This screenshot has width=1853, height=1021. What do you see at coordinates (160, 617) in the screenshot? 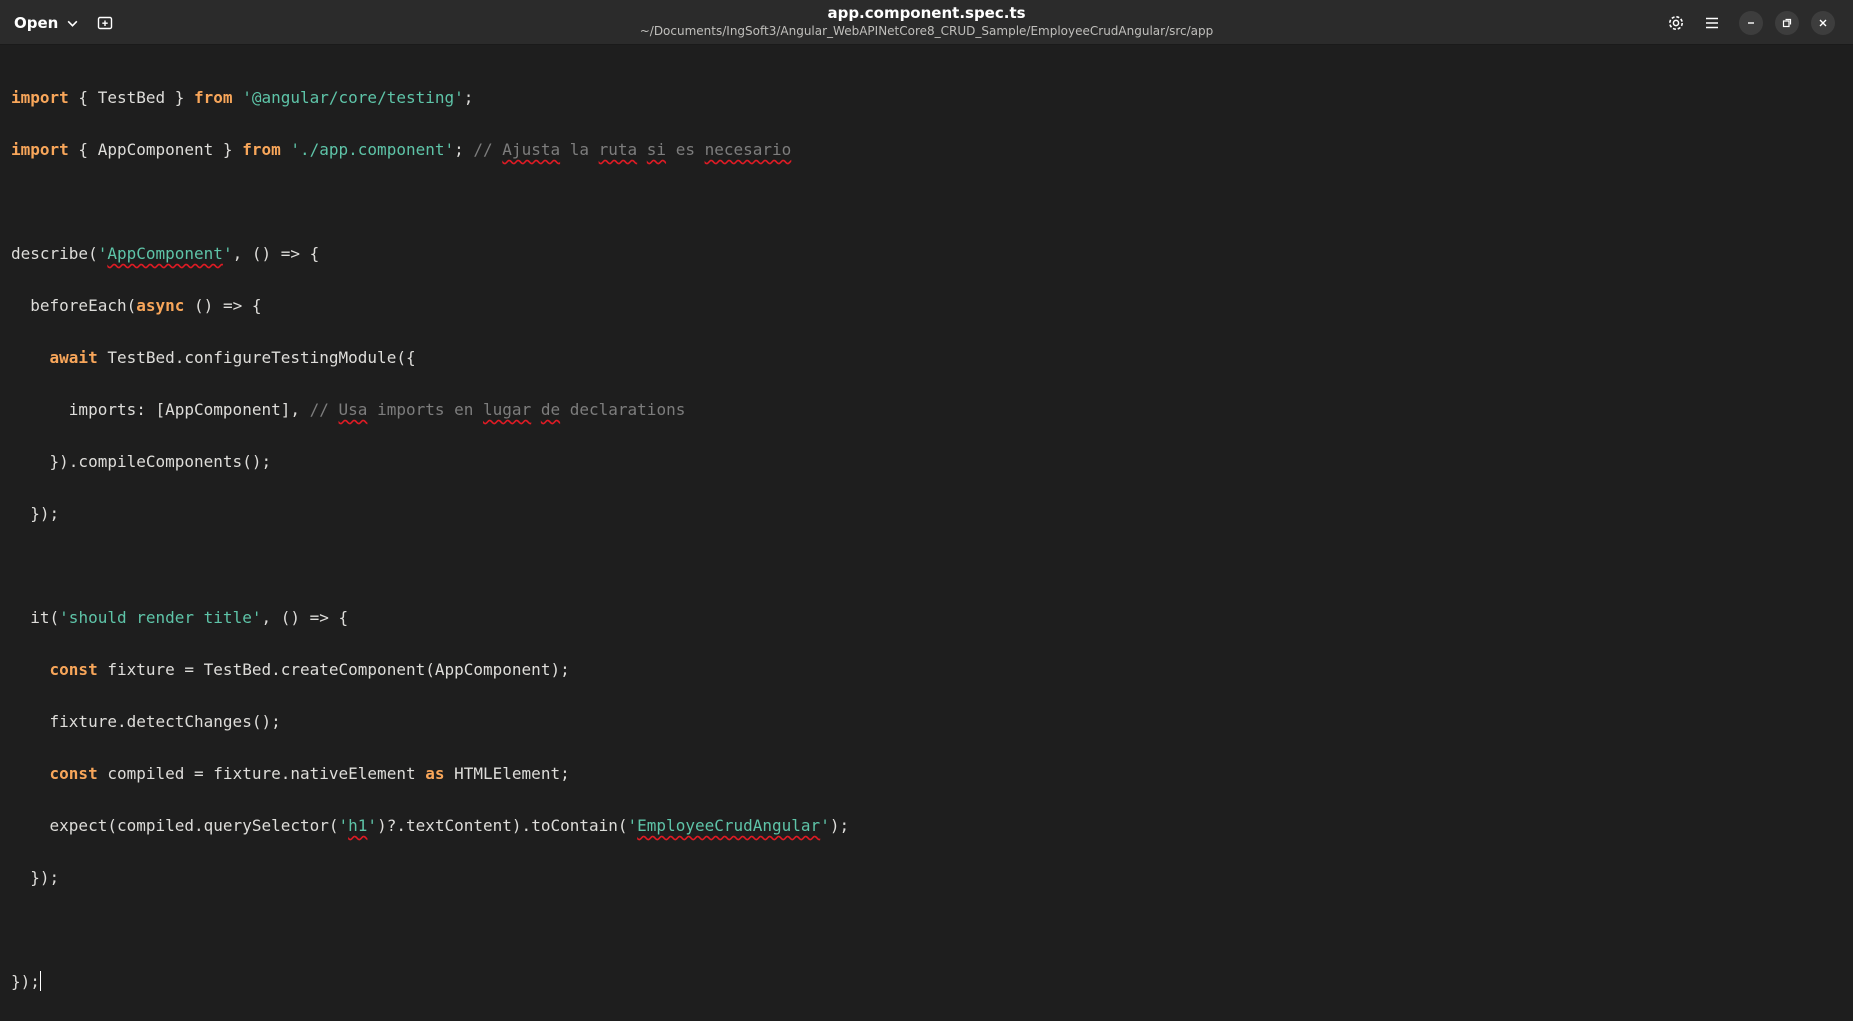
I see `string-literal: 'should render title'` at bounding box center [160, 617].